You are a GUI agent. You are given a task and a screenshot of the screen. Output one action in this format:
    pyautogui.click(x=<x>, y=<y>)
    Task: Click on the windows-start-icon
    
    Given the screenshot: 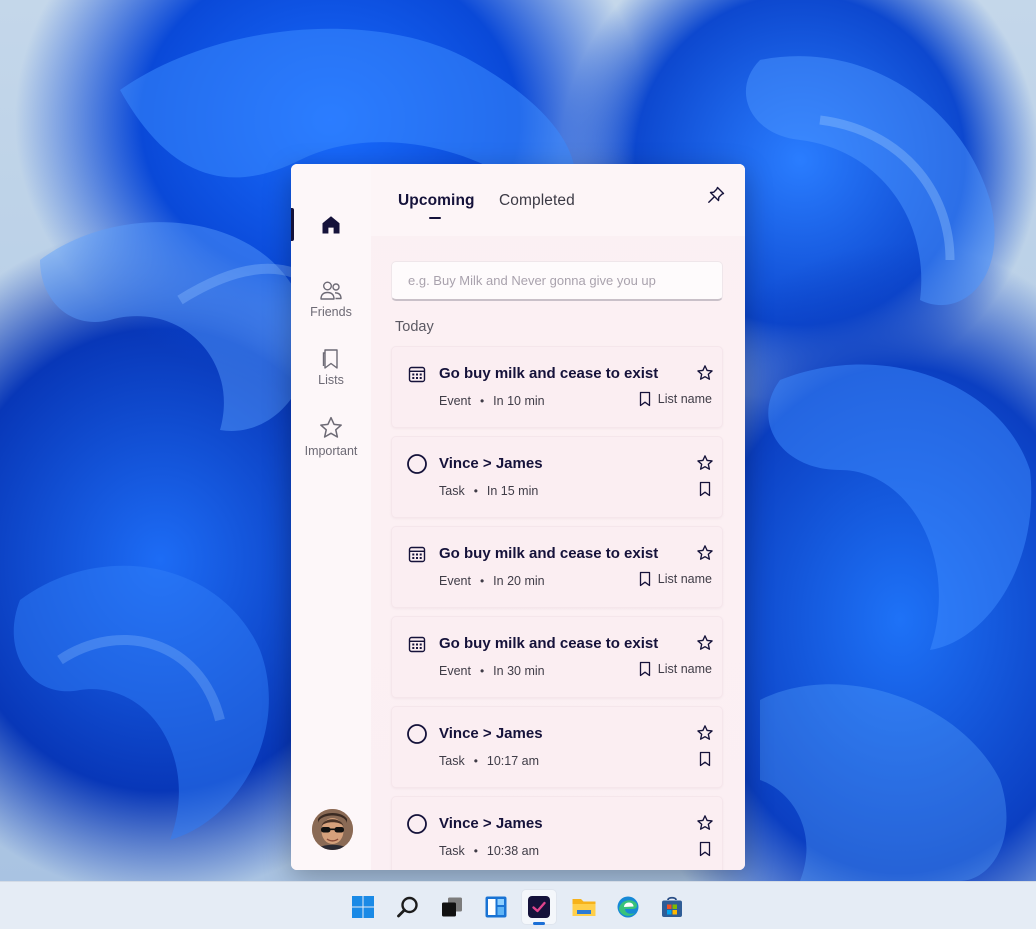 What is the action you would take?
    pyautogui.click(x=363, y=907)
    